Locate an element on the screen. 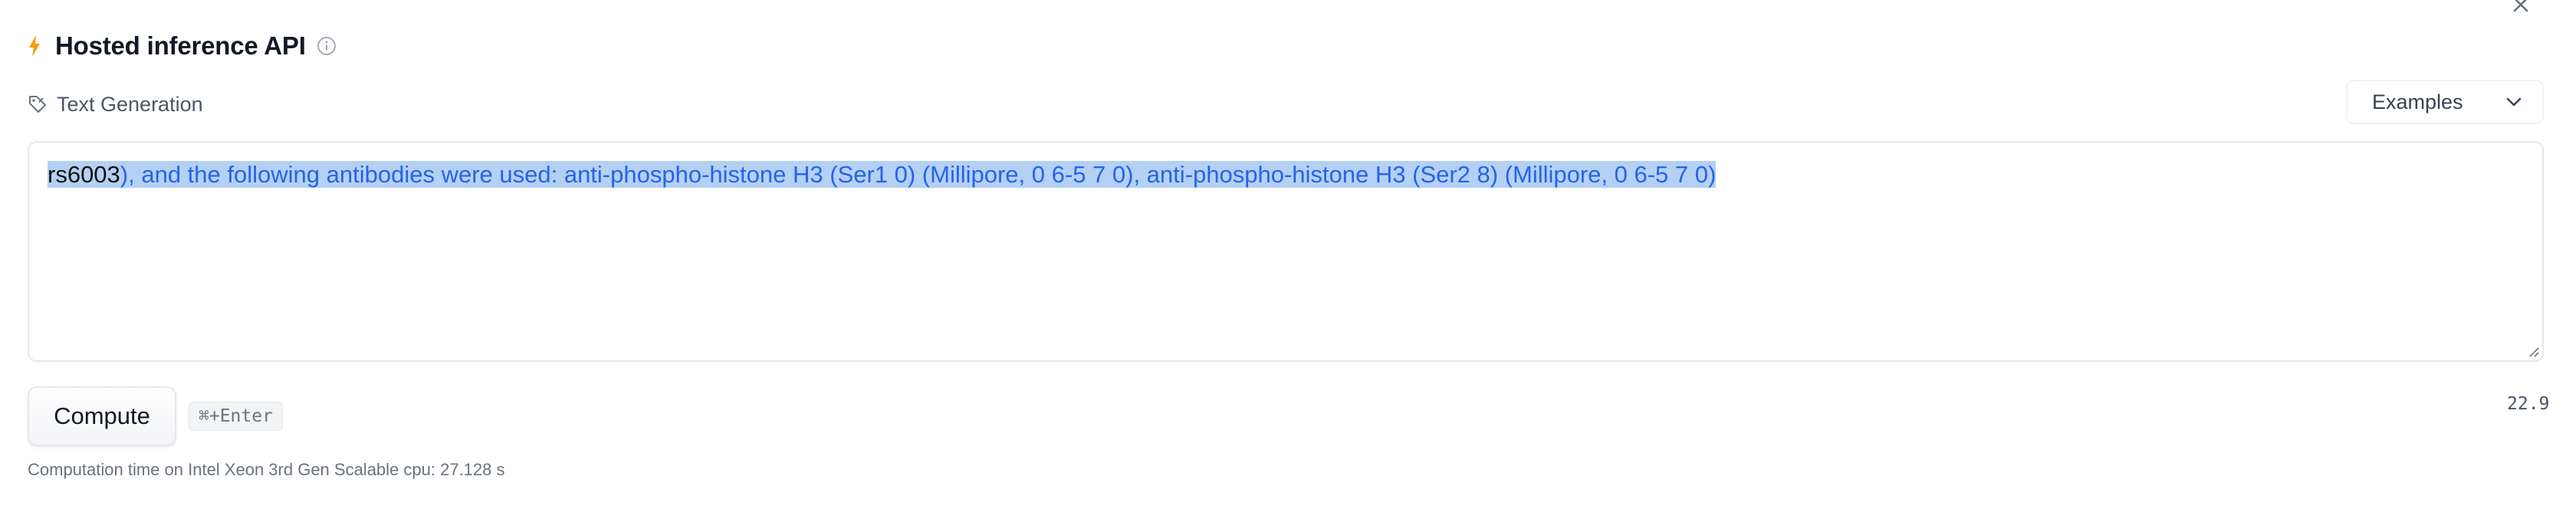 This screenshot has width=2576, height=509. value-readout: 22.9 is located at coordinates (2528, 404).